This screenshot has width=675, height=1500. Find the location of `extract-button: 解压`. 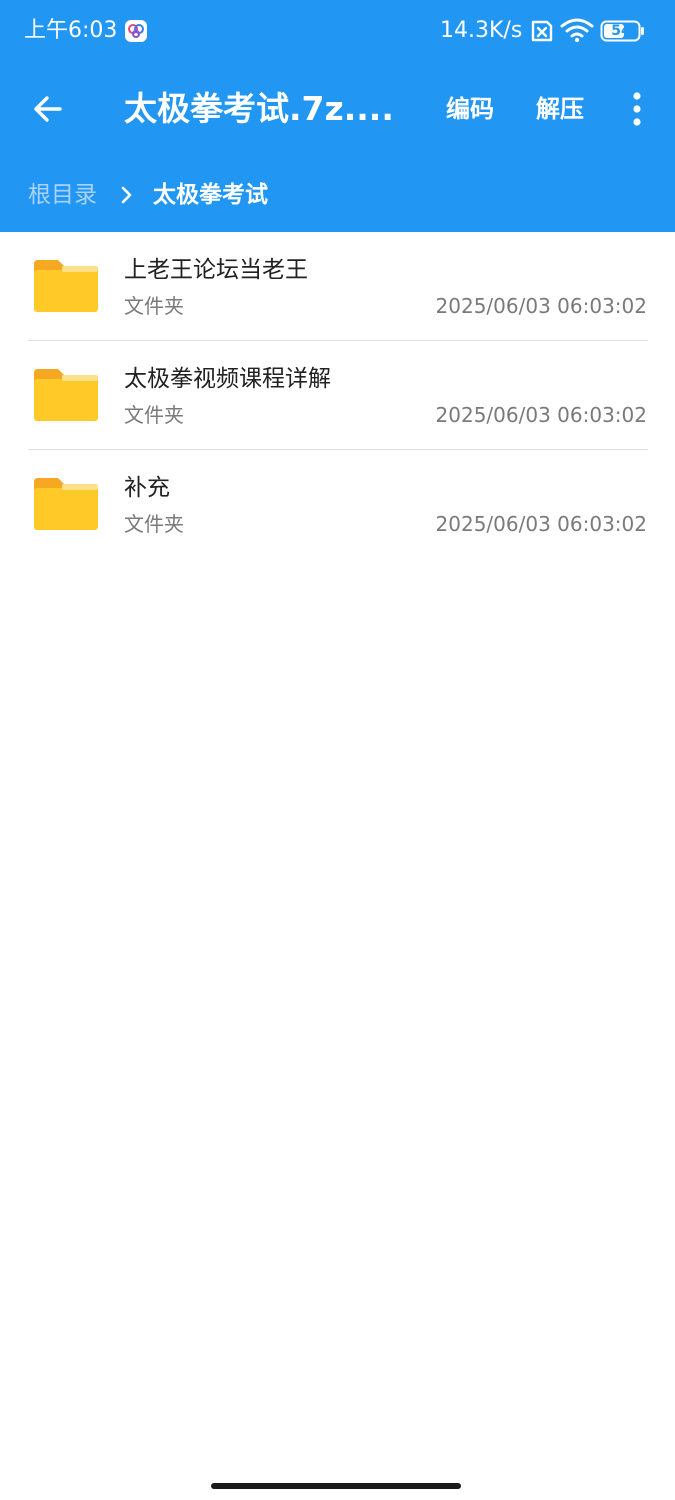

extract-button: 解压 is located at coordinates (560, 109).